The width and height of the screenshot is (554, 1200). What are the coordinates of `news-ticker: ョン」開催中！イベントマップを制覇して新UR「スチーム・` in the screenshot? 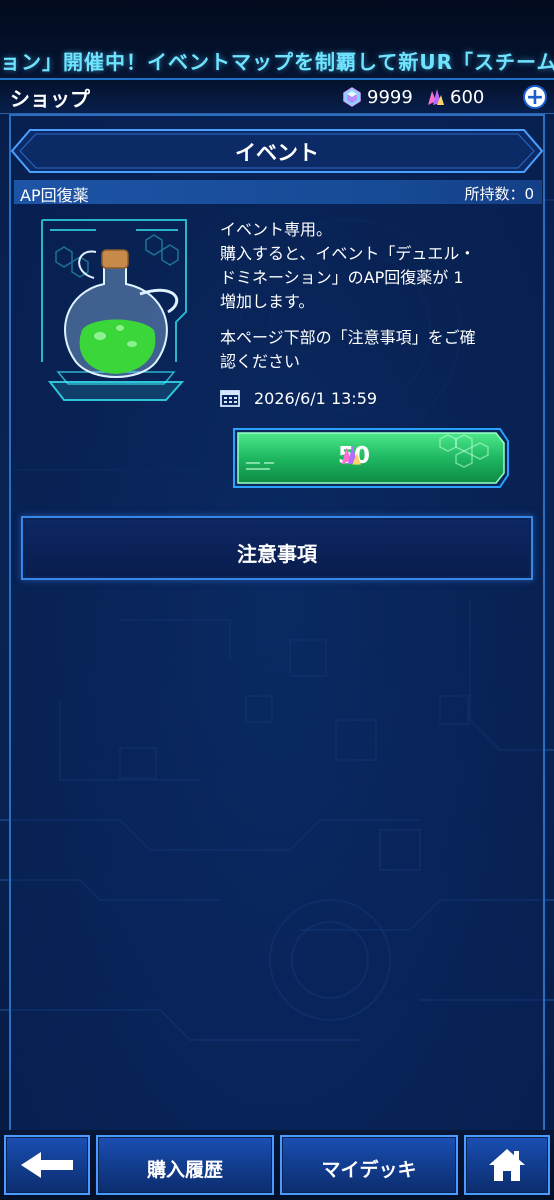 It's located at (277, 40).